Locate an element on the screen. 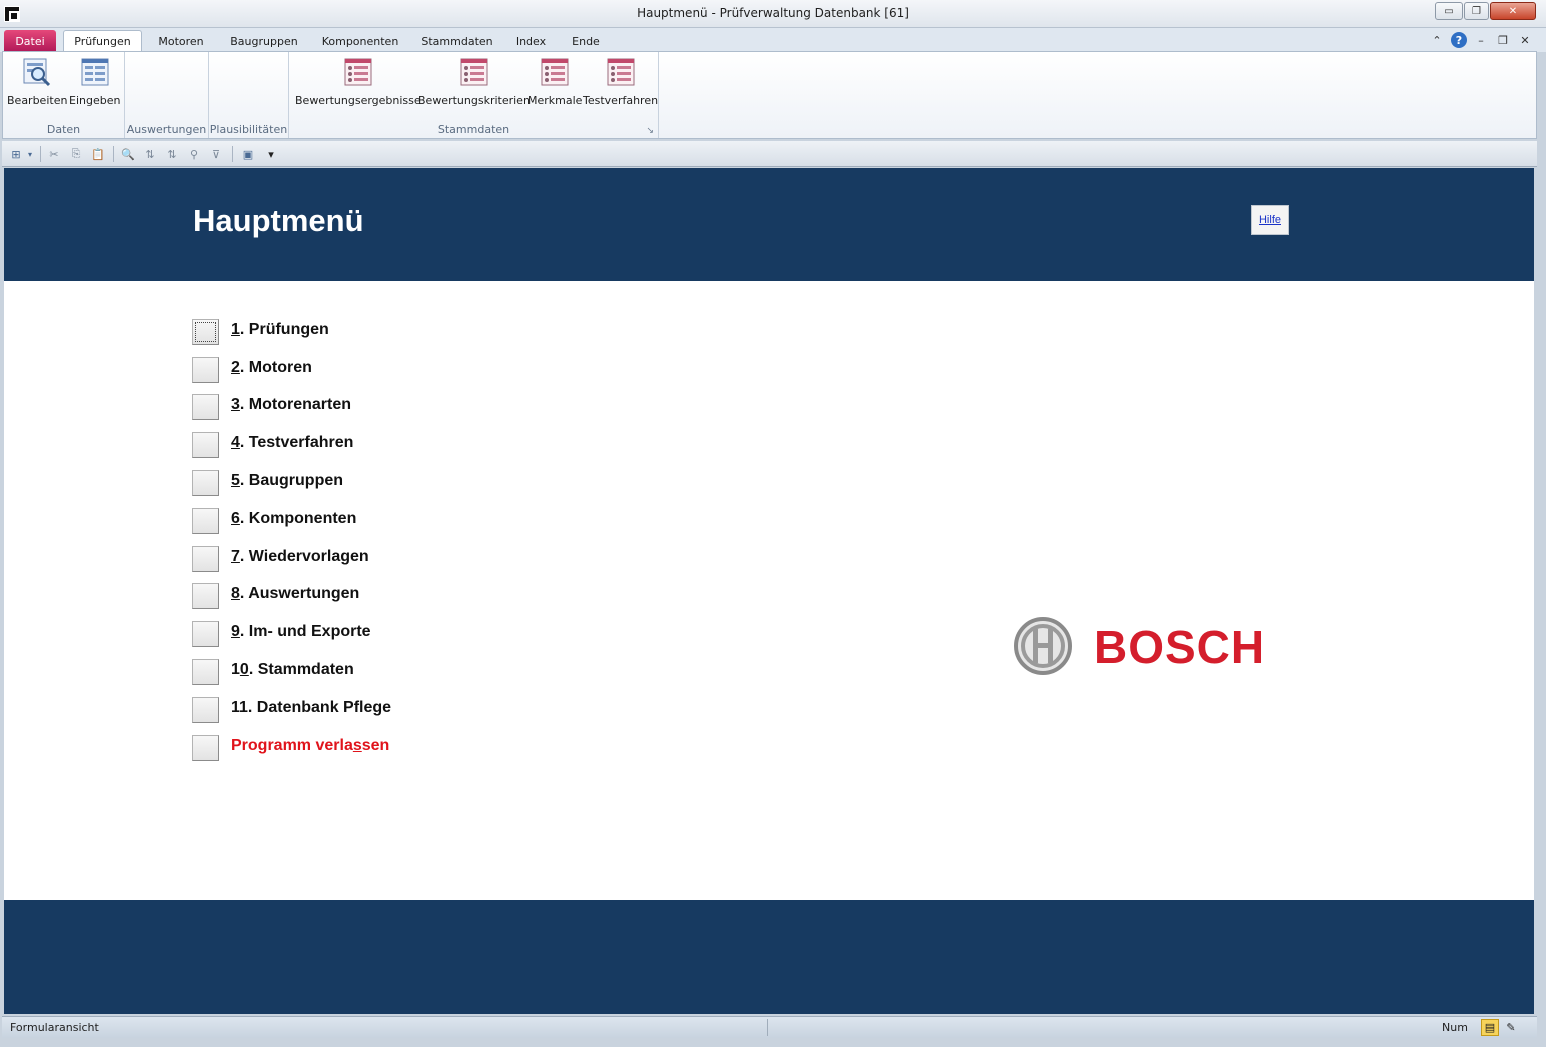 This screenshot has height=1047, width=1546. tab-pruefungen: Prüfungen is located at coordinates (102, 41).